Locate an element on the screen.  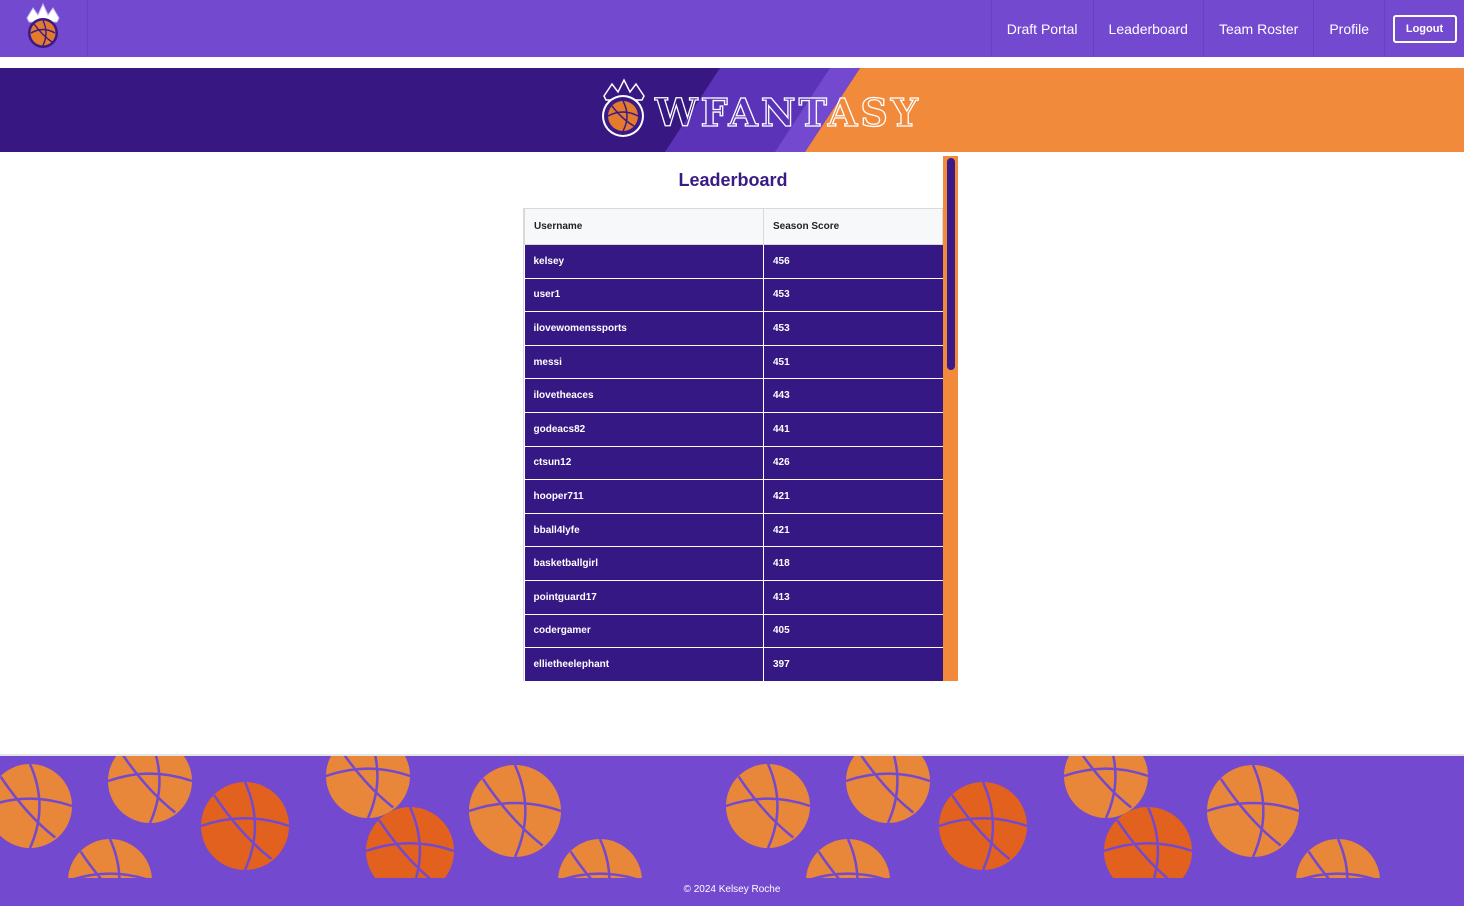
username-cell: basketballgirl is located at coordinates (644, 563).